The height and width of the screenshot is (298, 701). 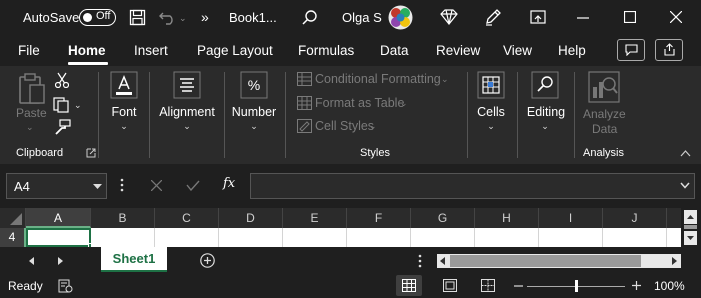 I want to click on alignment-dropdown-icon: ⌄, so click(x=187, y=126).